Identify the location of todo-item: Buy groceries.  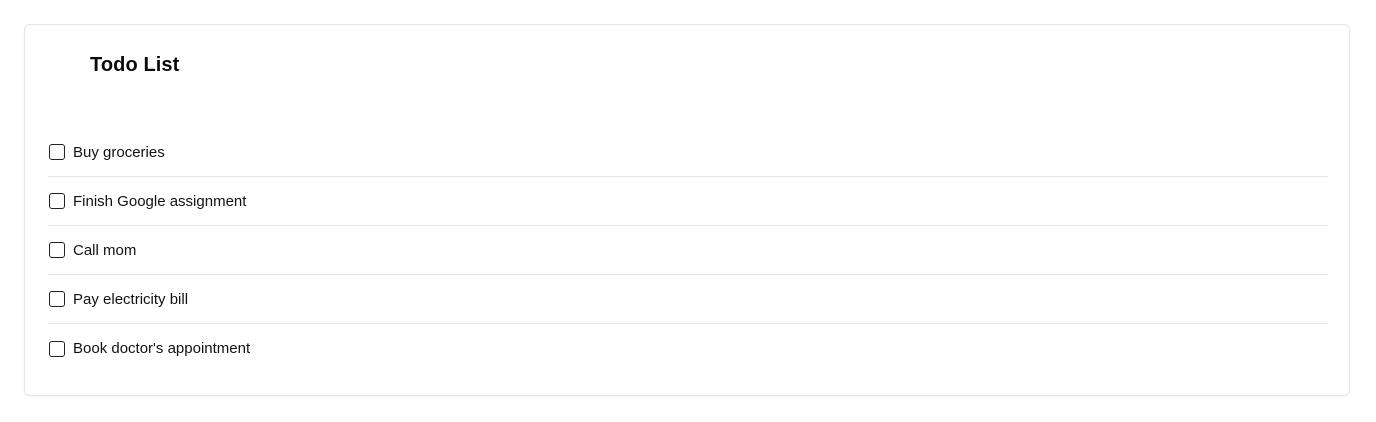
(688, 152).